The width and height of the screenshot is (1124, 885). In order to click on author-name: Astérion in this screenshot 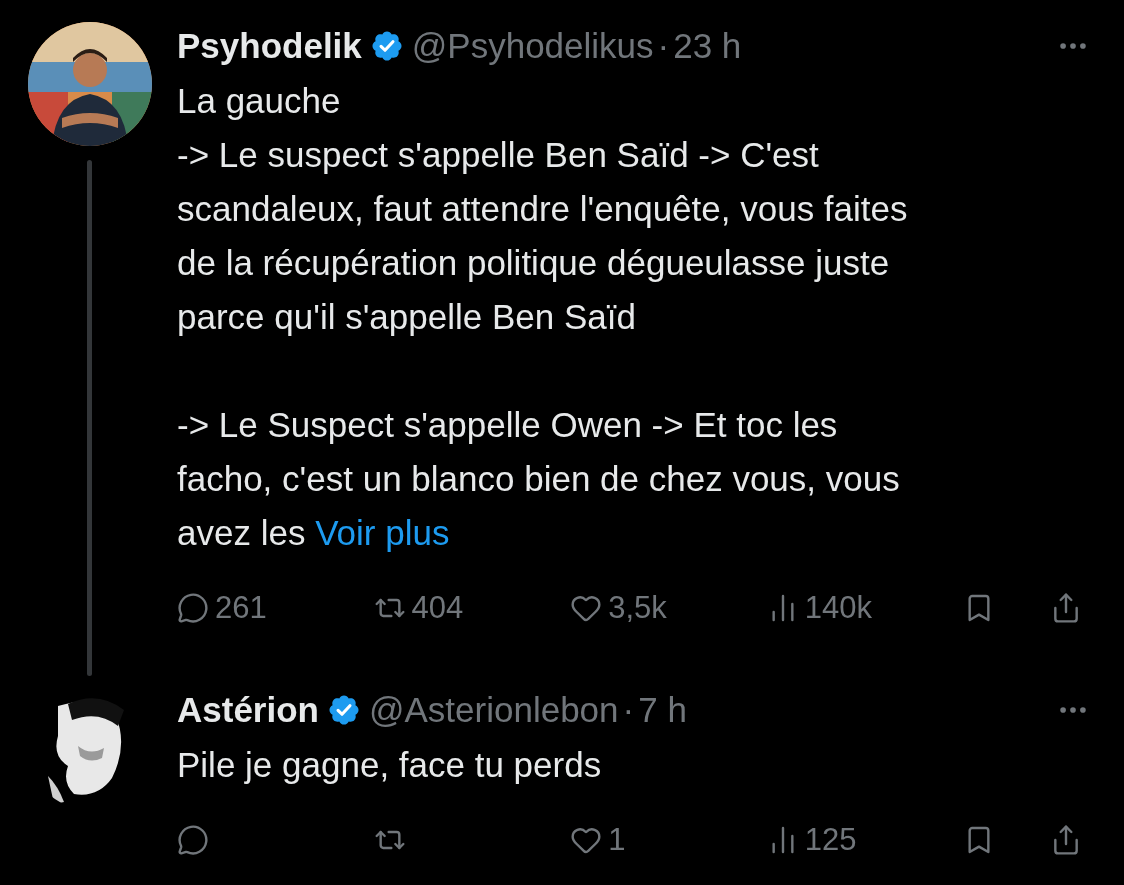, I will do `click(248, 710)`.